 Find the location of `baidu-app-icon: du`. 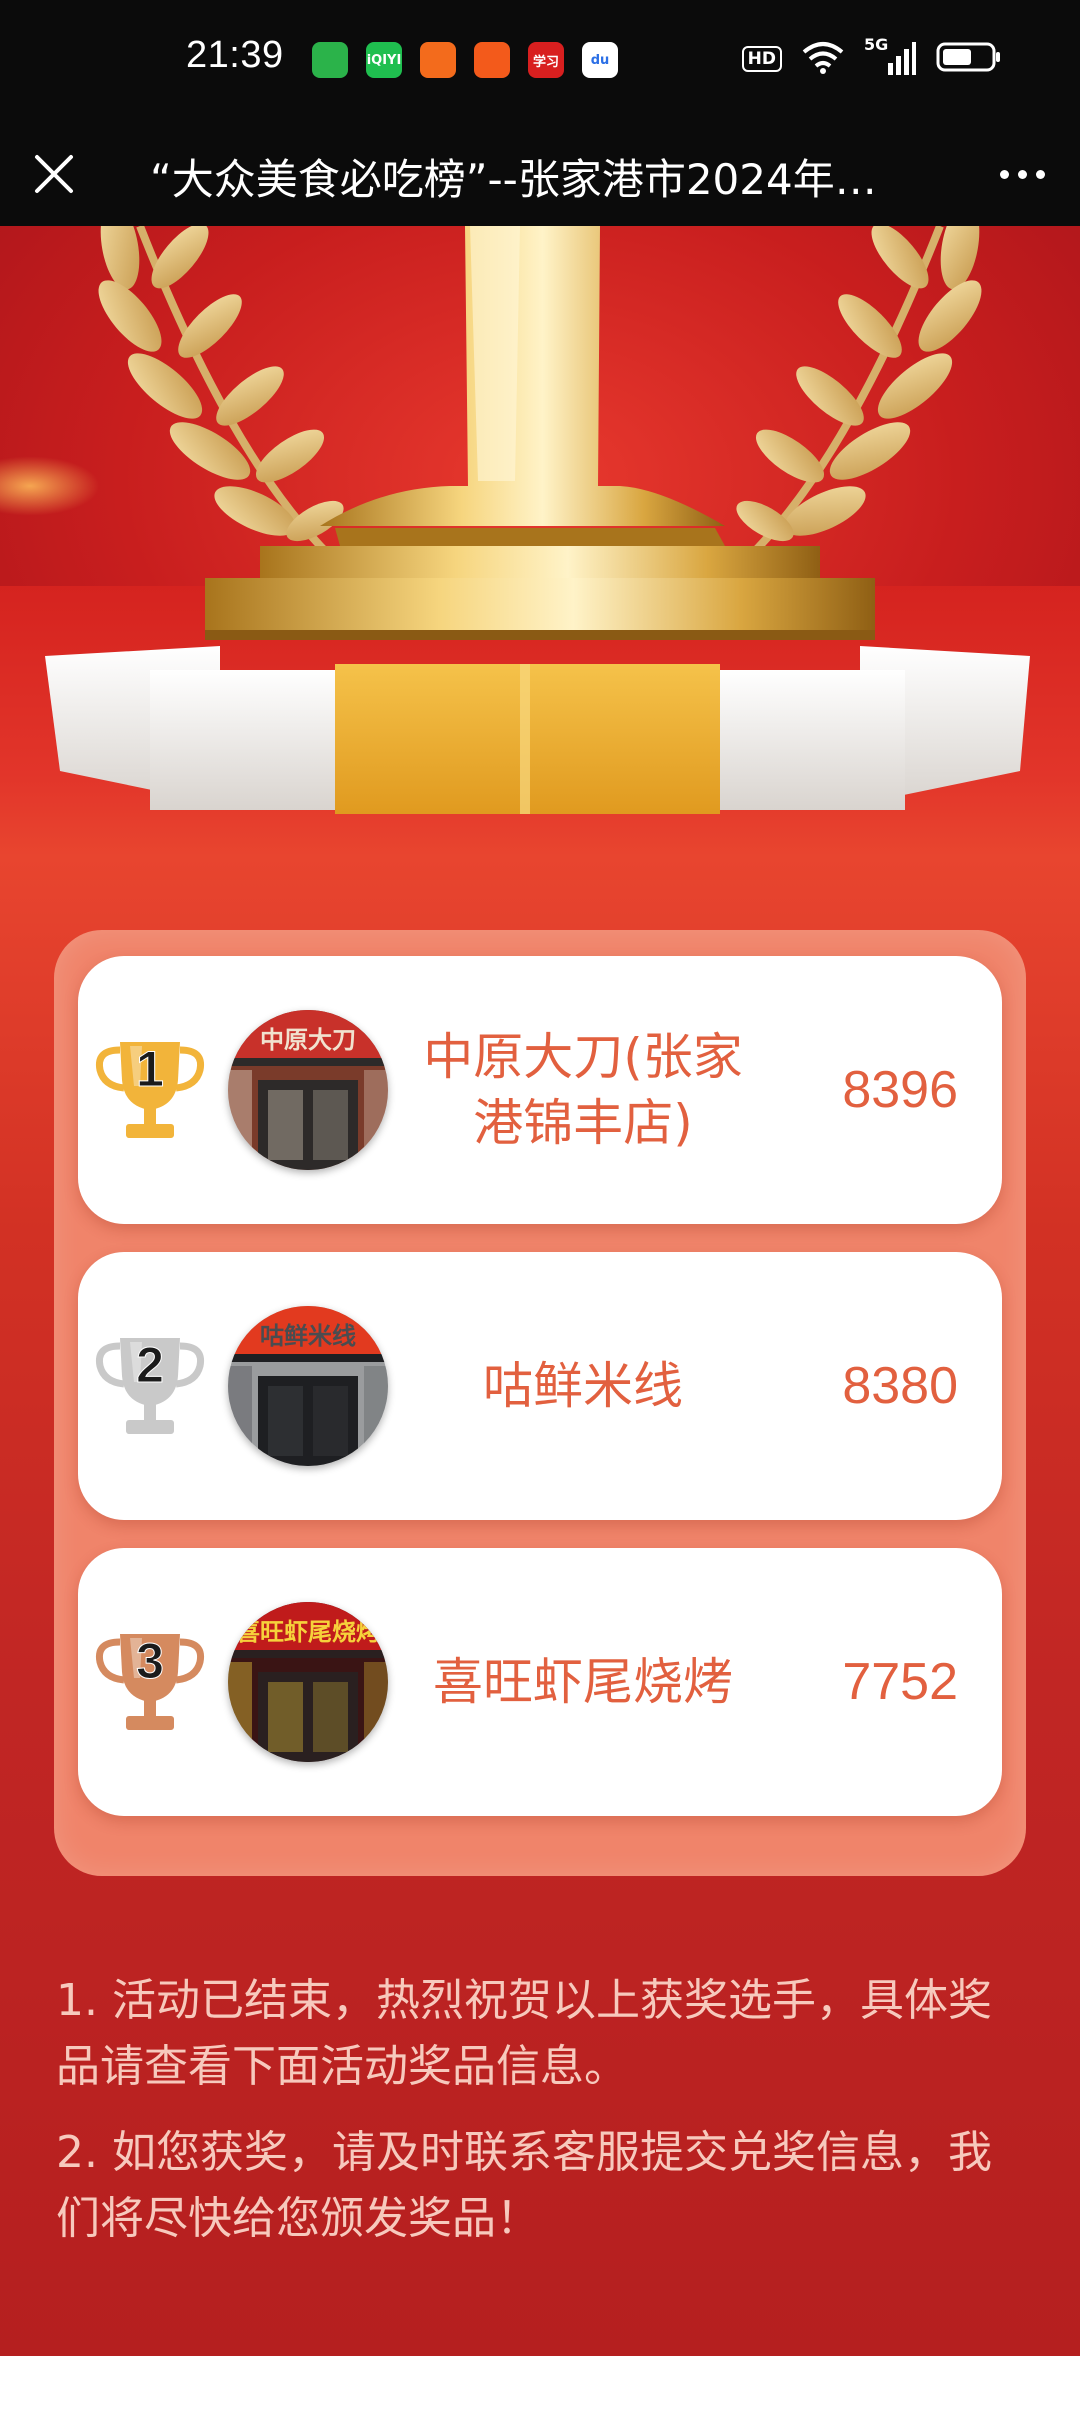

baidu-app-icon: du is located at coordinates (600, 60).